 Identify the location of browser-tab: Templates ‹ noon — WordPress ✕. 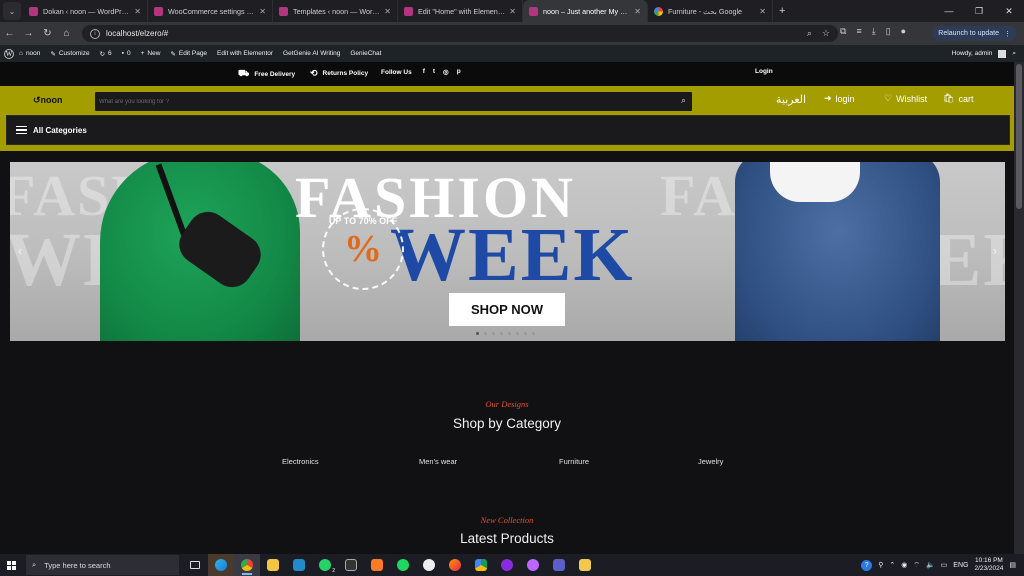
(335, 11).